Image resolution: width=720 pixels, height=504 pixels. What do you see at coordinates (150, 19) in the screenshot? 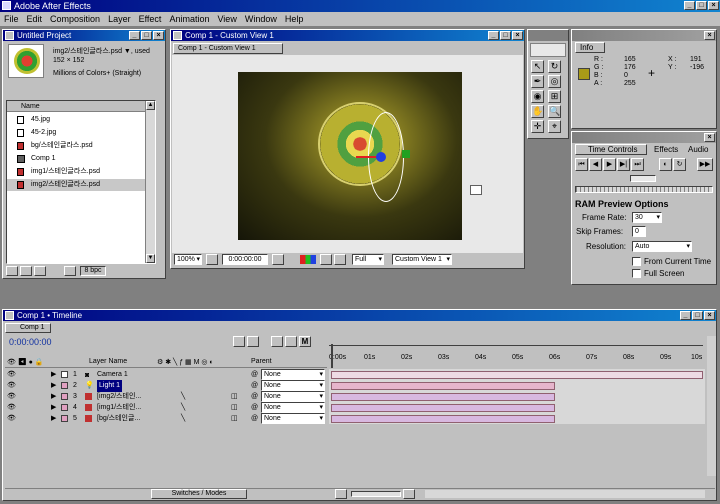
I see `menu-effect: Effect` at bounding box center [150, 19].